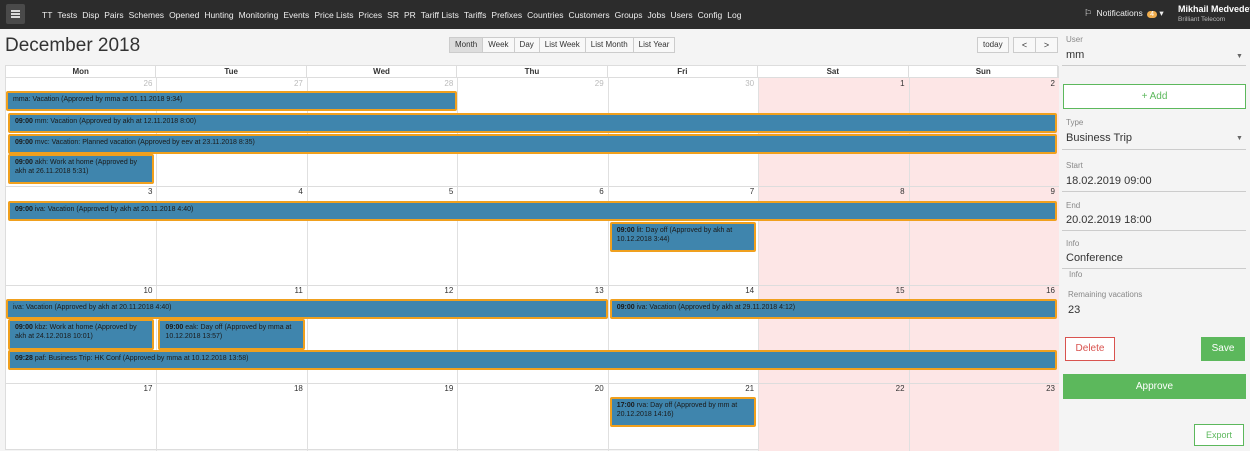 This screenshot has height=451, width=1250. Describe the element at coordinates (1109, 220) in the screenshot. I see `end-input: 20.02.2019 18:00` at that location.